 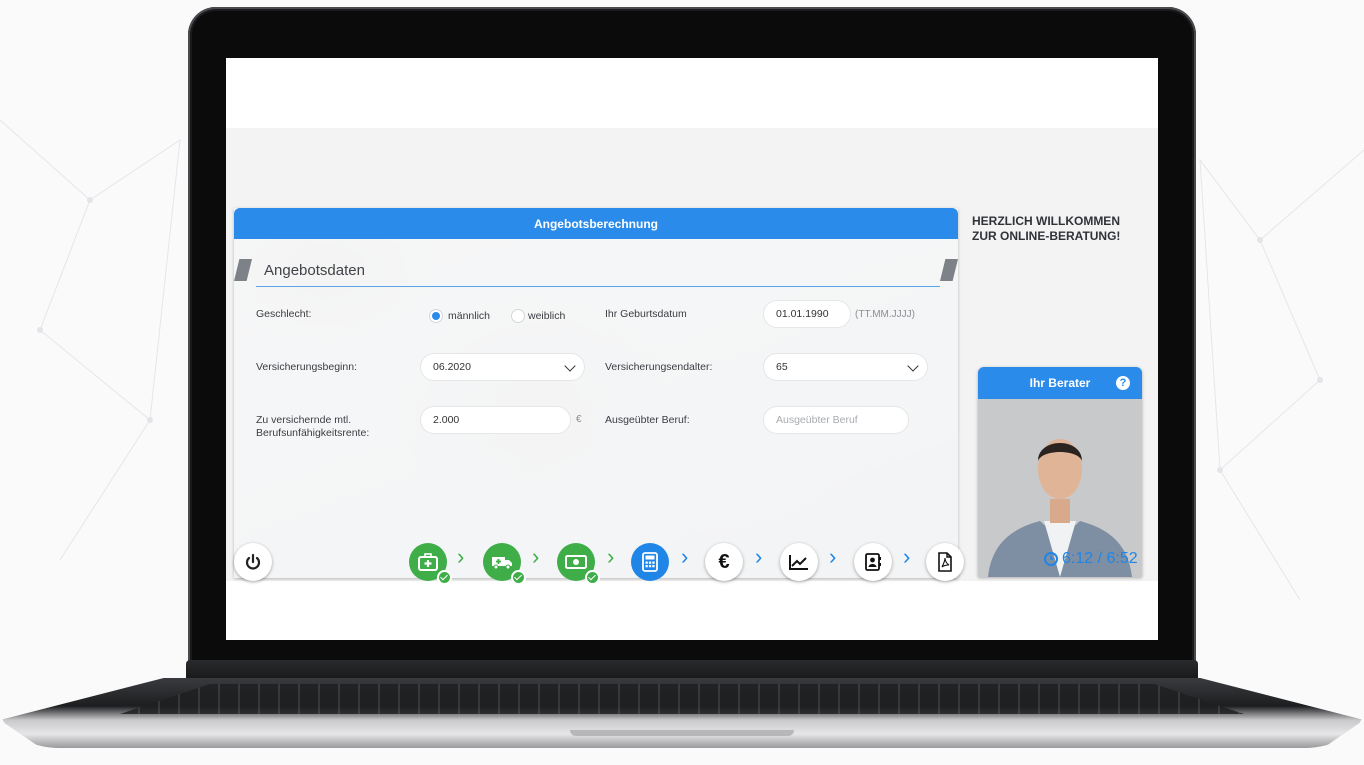 What do you see at coordinates (1046, 221) in the screenshot?
I see `welcome-line1: HERZLICH WILLKOMMEN` at bounding box center [1046, 221].